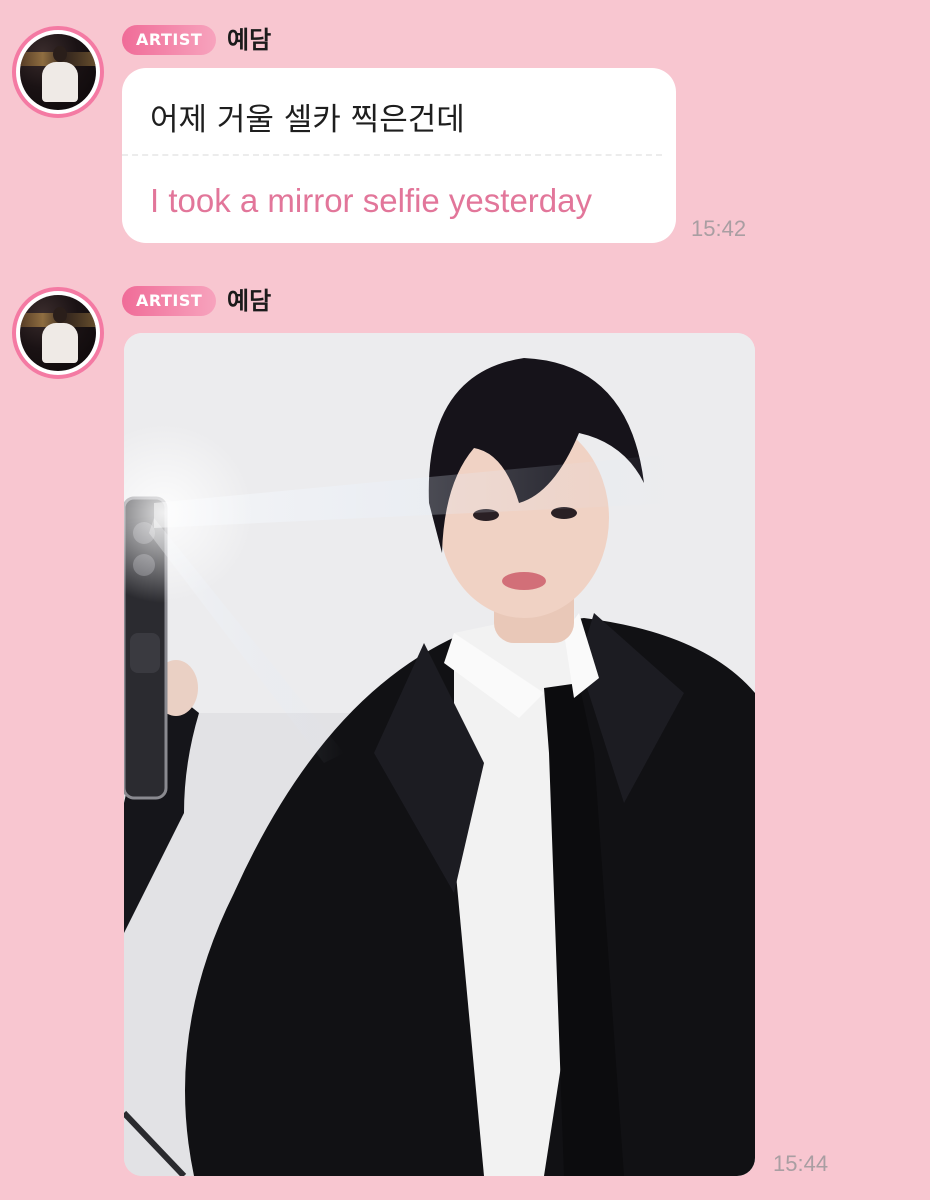 This screenshot has height=1200, width=930. What do you see at coordinates (392, 155) in the screenshot?
I see `translation-divider` at bounding box center [392, 155].